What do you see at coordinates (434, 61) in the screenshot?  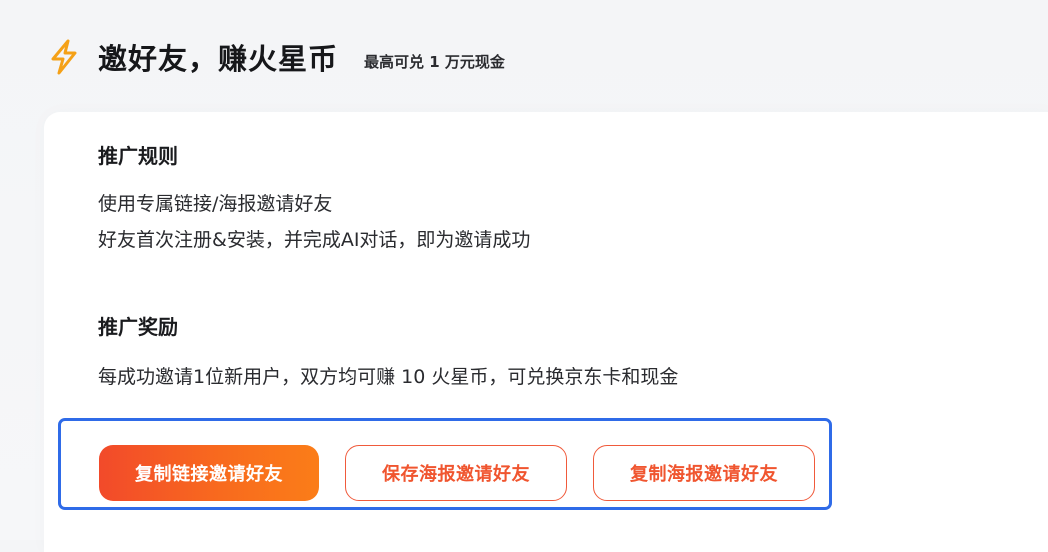 I see `page-subtitle: 最高可兑 1 万元现金` at bounding box center [434, 61].